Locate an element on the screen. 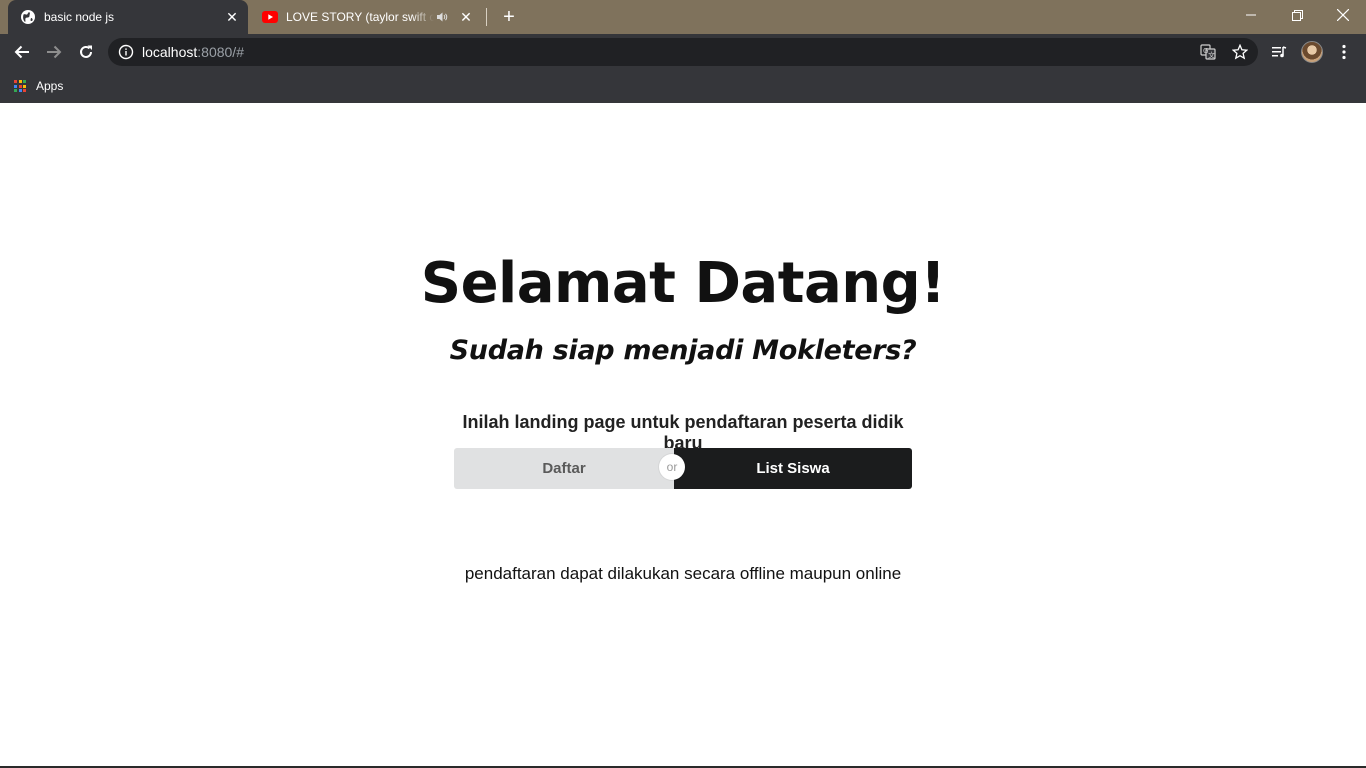  bookmark-star-icon is located at coordinates (1240, 52).